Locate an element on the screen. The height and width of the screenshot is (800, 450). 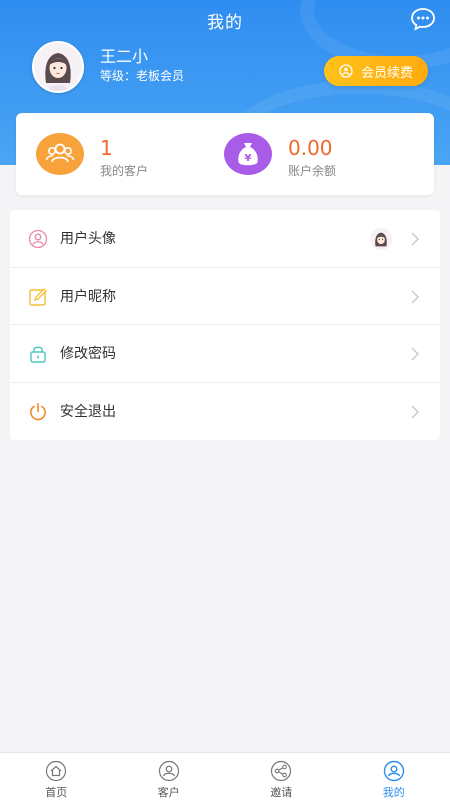
tab-home: 首页 is located at coordinates (56, 776).